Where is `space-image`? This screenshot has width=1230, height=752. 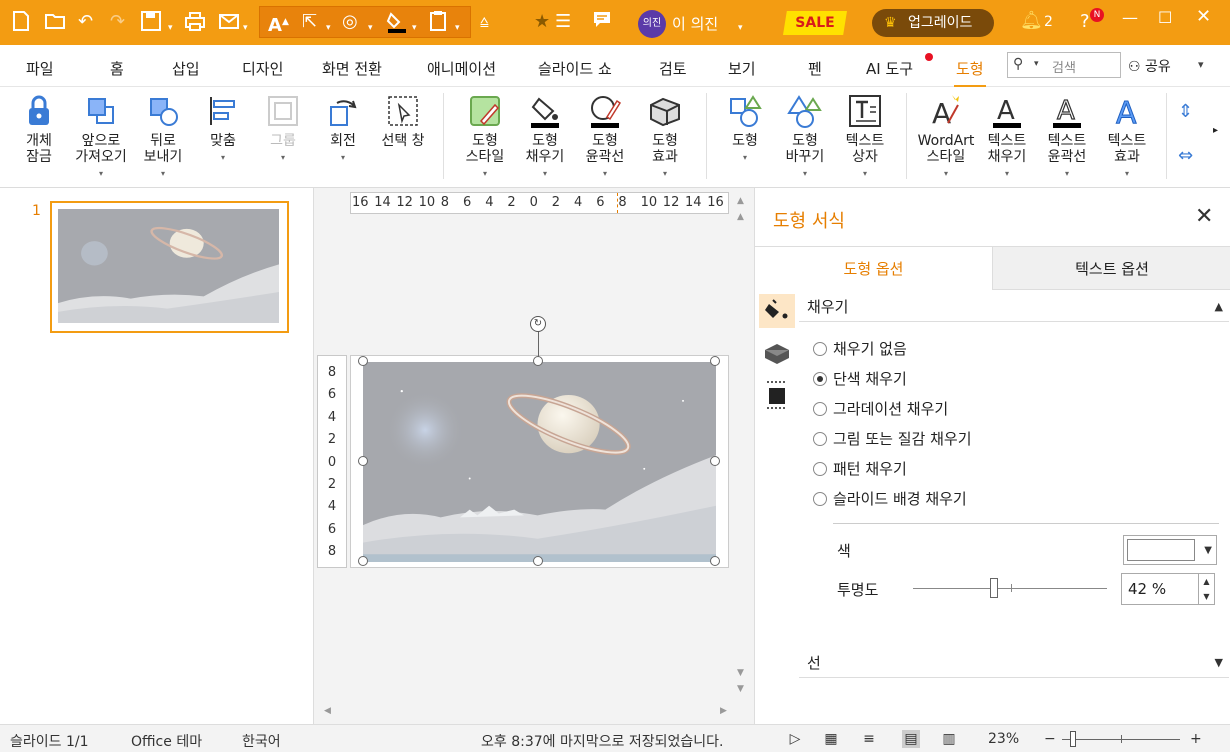 space-image is located at coordinates (539, 462).